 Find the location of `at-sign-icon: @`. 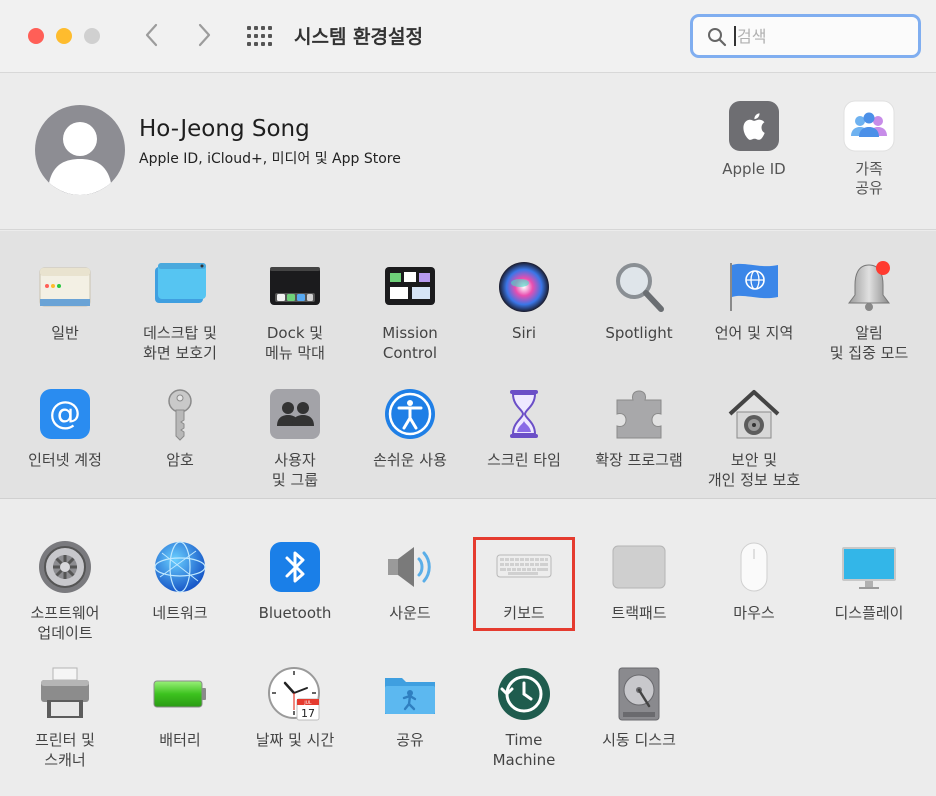

at-sign-icon: @ is located at coordinates (65, 414).